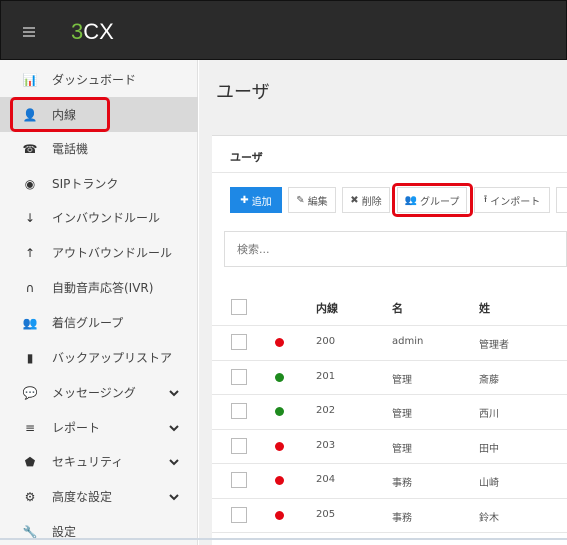 This screenshot has width=567, height=545. I want to click on sidebar-item-label: SIPトランク, so click(85, 184).